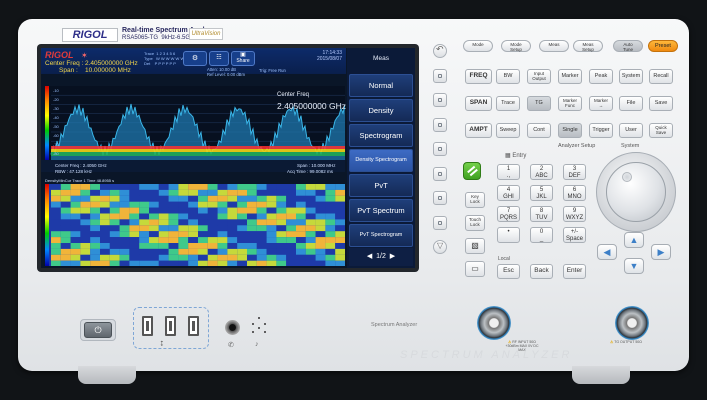  What do you see at coordinates (232, 327) in the screenshot?
I see `headphone-jack` at bounding box center [232, 327].